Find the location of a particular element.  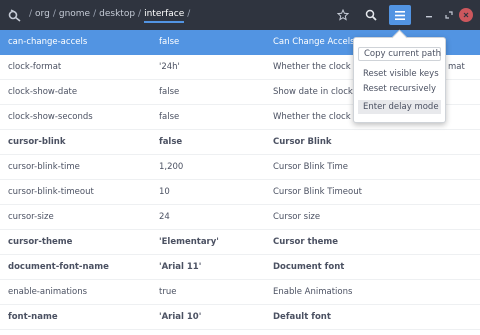

key-description-overflow: mat is located at coordinates (456, 67).